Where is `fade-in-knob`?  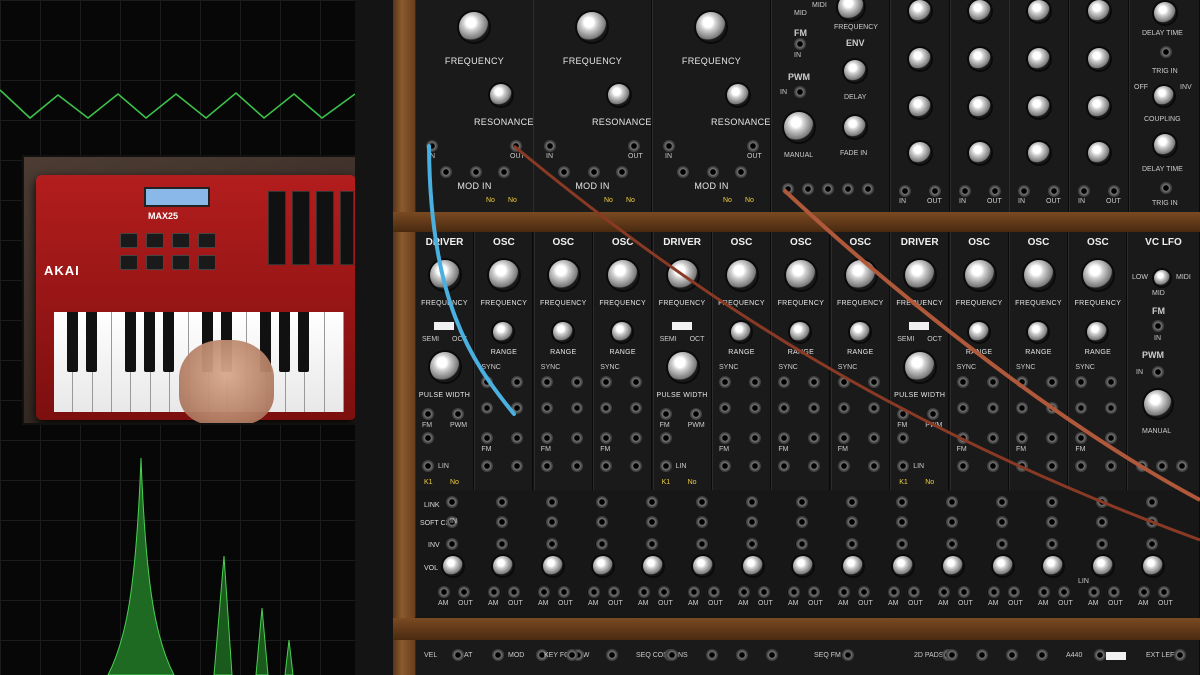 fade-in-knob is located at coordinates (855, 127).